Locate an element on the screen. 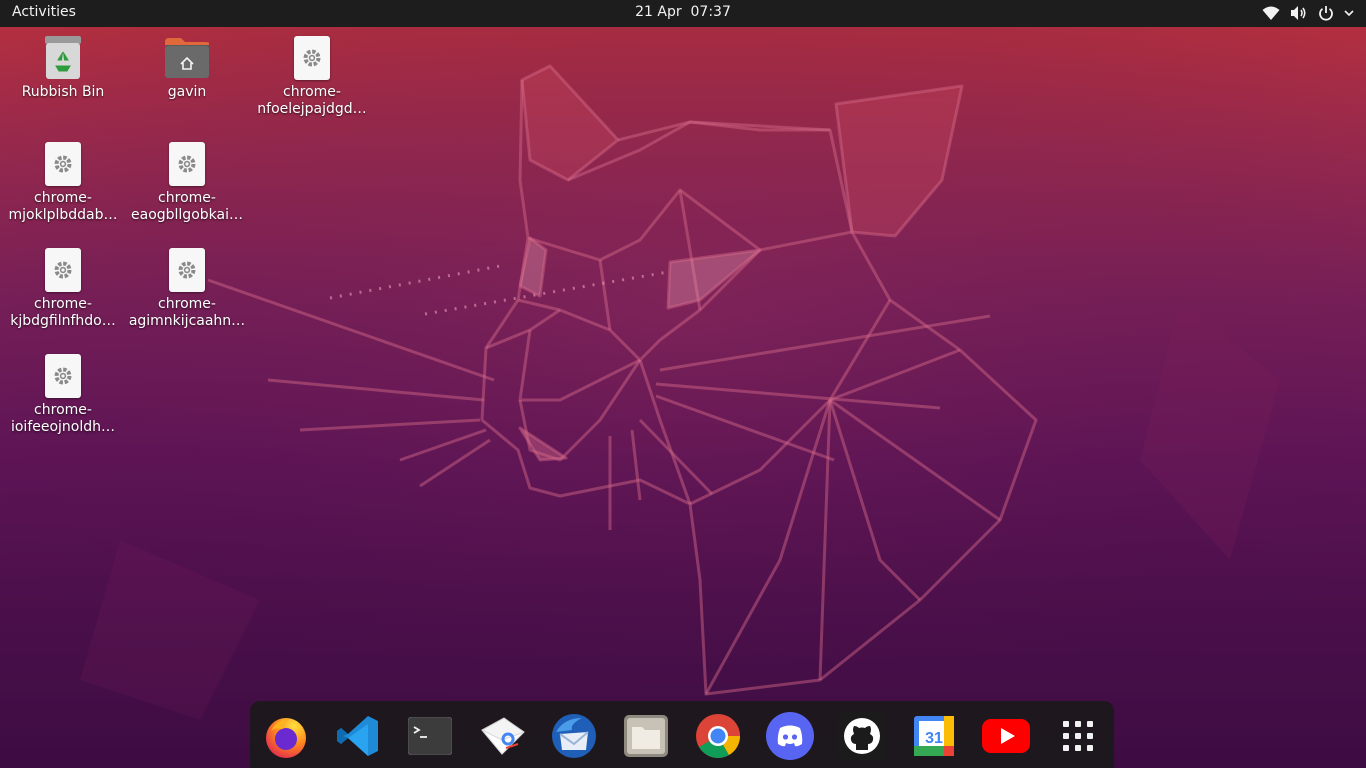  gmail-icon is located at coordinates (503, 736).